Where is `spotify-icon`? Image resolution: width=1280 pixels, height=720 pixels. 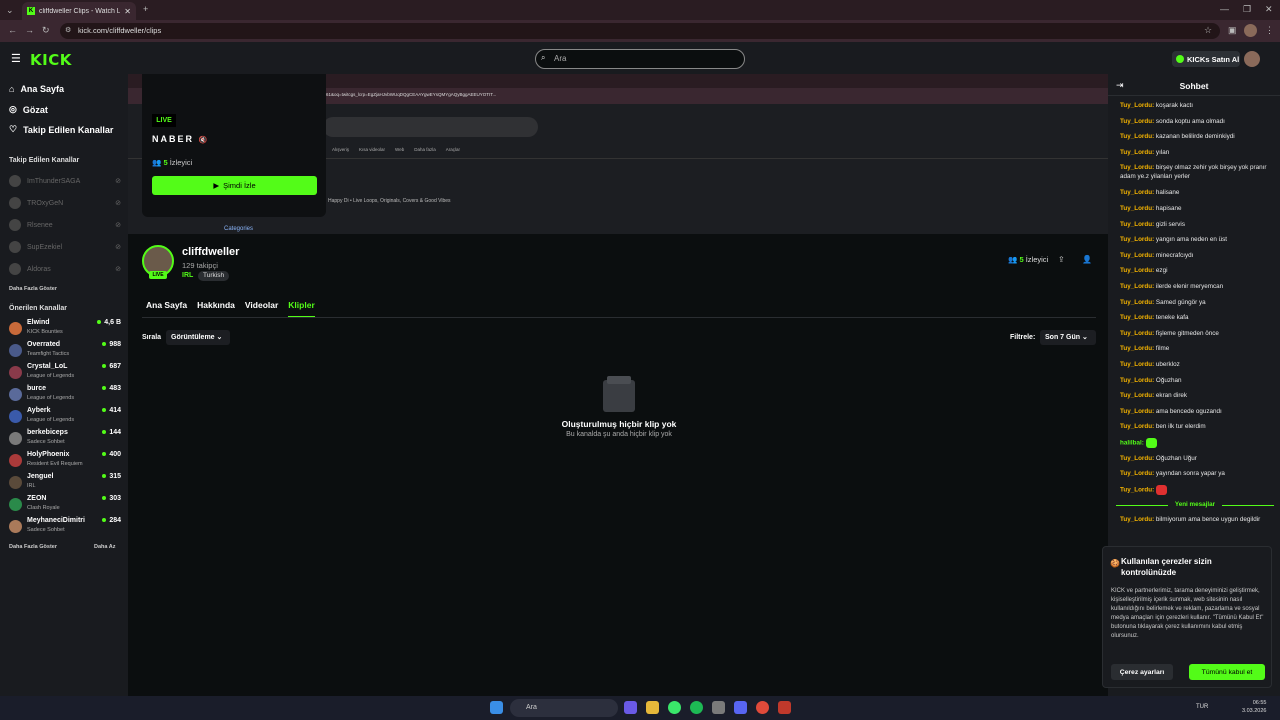 spotify-icon is located at coordinates (696, 707).